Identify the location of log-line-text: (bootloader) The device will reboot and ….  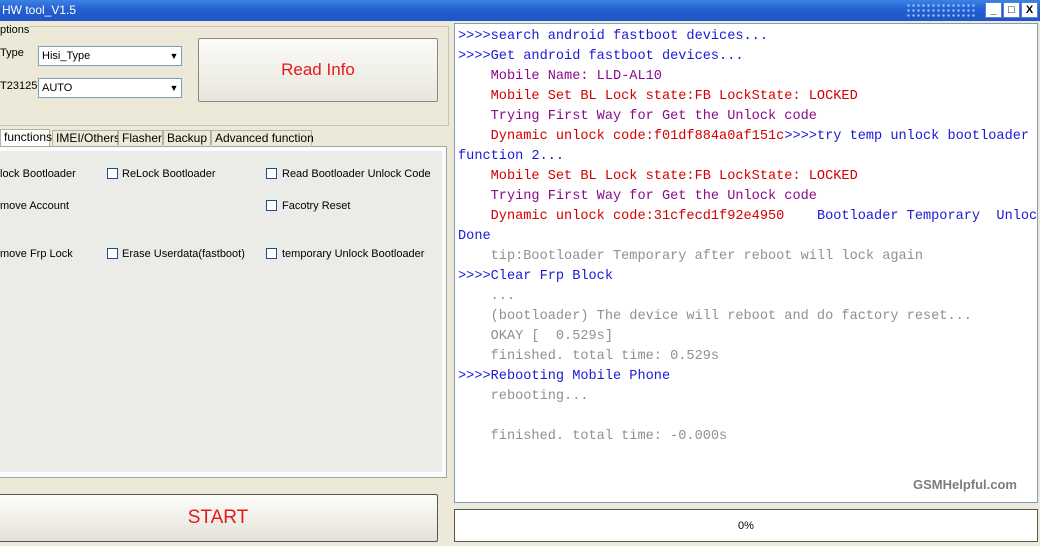
(715, 316).